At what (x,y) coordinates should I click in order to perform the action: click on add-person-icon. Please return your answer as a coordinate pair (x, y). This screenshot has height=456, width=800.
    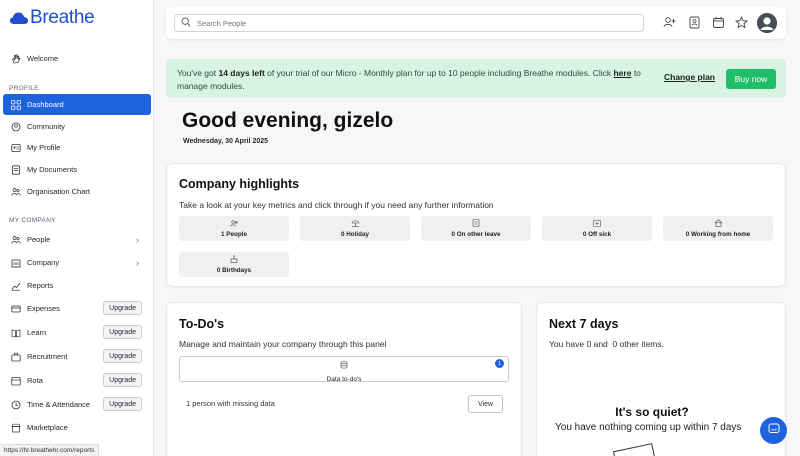
    Looking at the image, I should click on (669, 22).